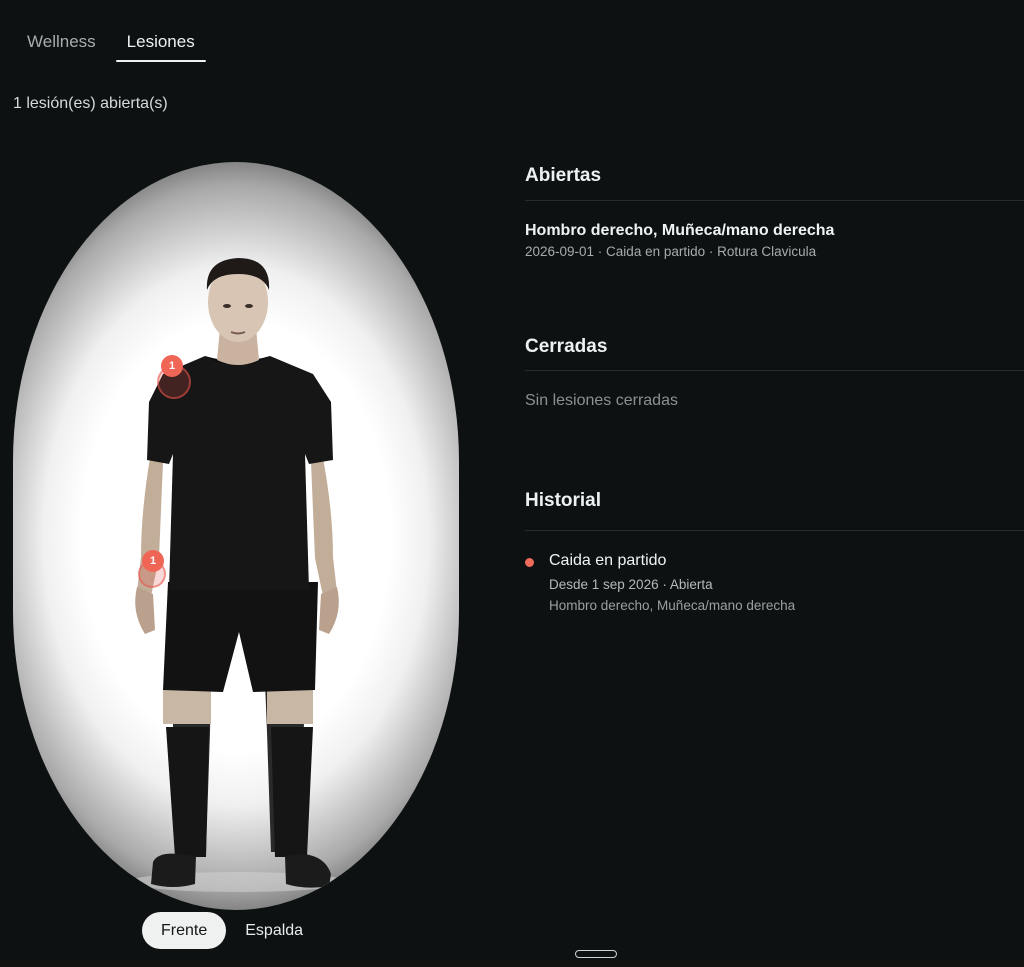 This screenshot has height=967, width=1024. I want to click on tab-wellness: Wellness, so click(61, 42).